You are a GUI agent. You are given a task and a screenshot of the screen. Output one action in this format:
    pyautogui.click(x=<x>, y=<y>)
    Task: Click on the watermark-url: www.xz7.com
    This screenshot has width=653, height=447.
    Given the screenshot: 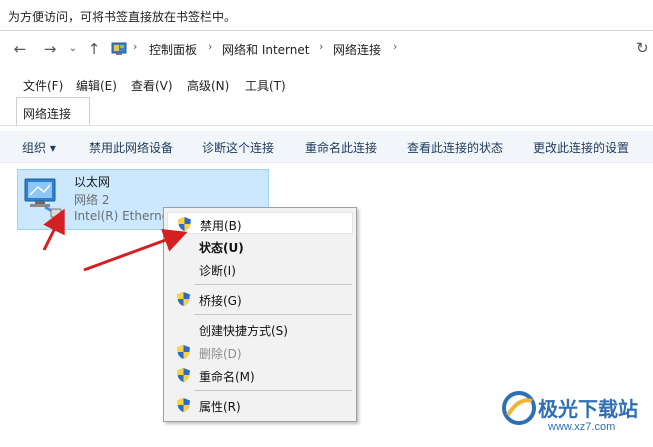 What is the action you would take?
    pyautogui.click(x=582, y=427)
    